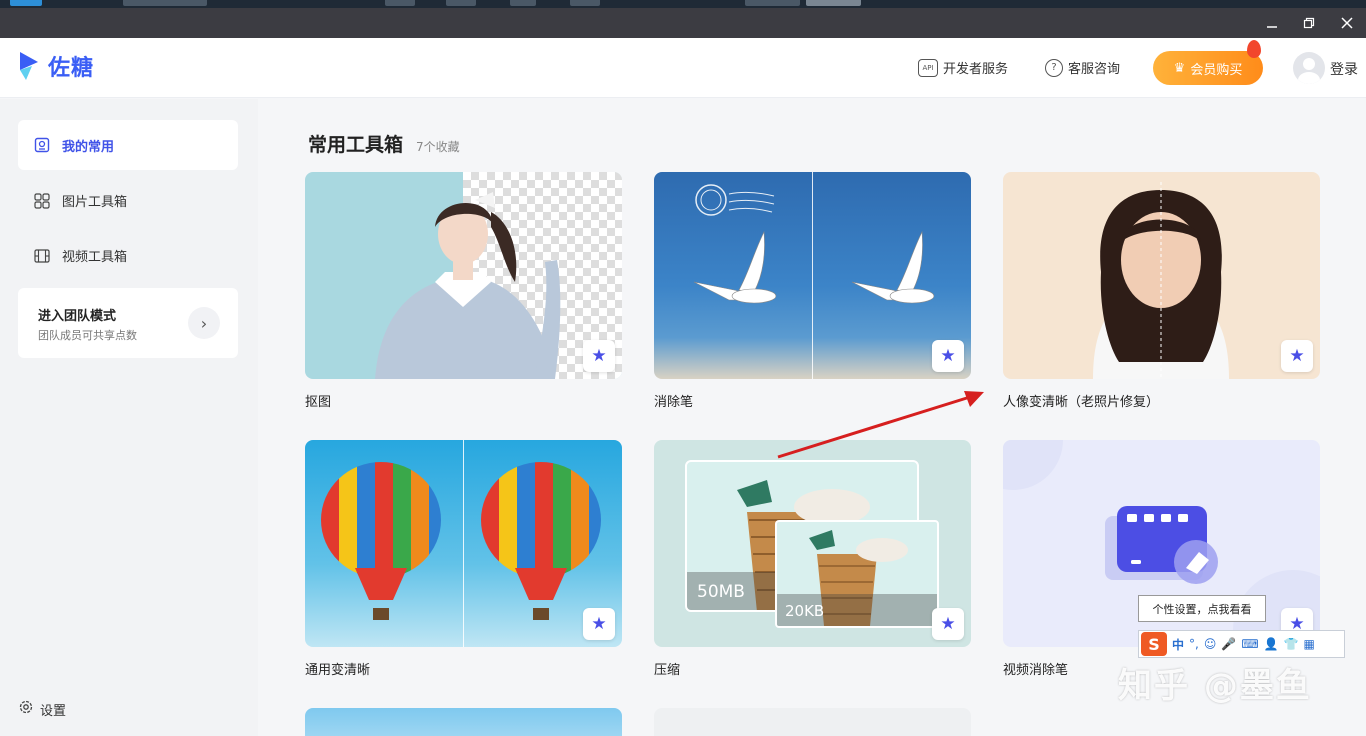 Image resolution: width=1366 pixels, height=736 pixels. What do you see at coordinates (1054, 67) in the screenshot?
I see `question-icon: ?` at bounding box center [1054, 67].